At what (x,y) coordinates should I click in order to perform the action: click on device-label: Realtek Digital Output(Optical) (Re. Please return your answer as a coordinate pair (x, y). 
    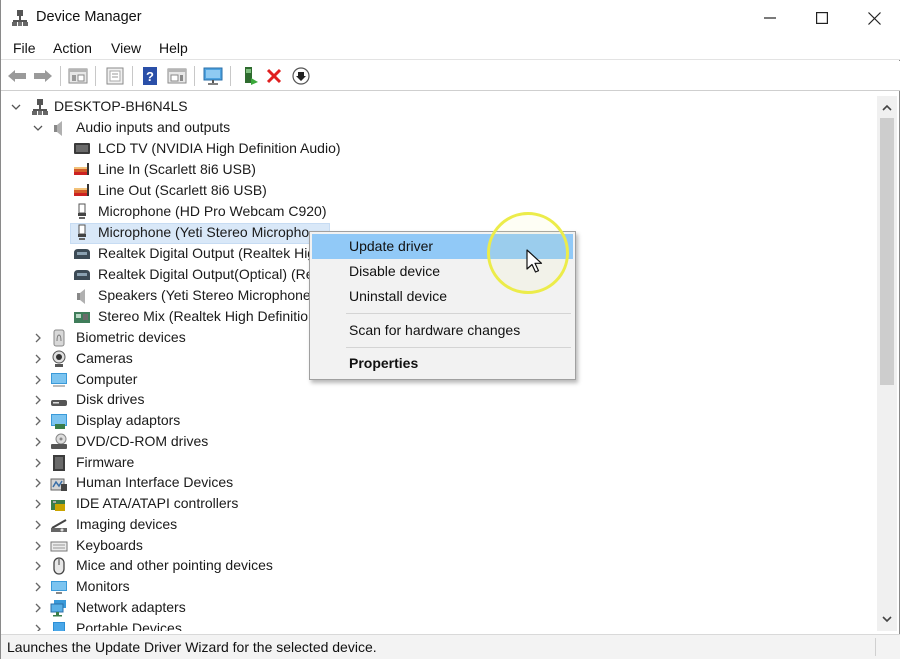
    Looking at the image, I should click on (206, 274).